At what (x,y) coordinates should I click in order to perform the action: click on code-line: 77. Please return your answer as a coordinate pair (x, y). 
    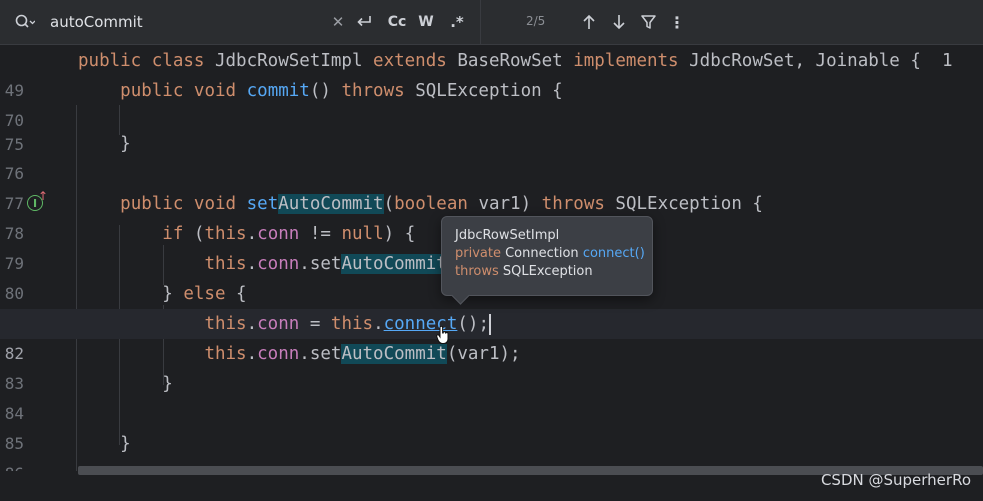
    Looking at the image, I should click on (491, 186).